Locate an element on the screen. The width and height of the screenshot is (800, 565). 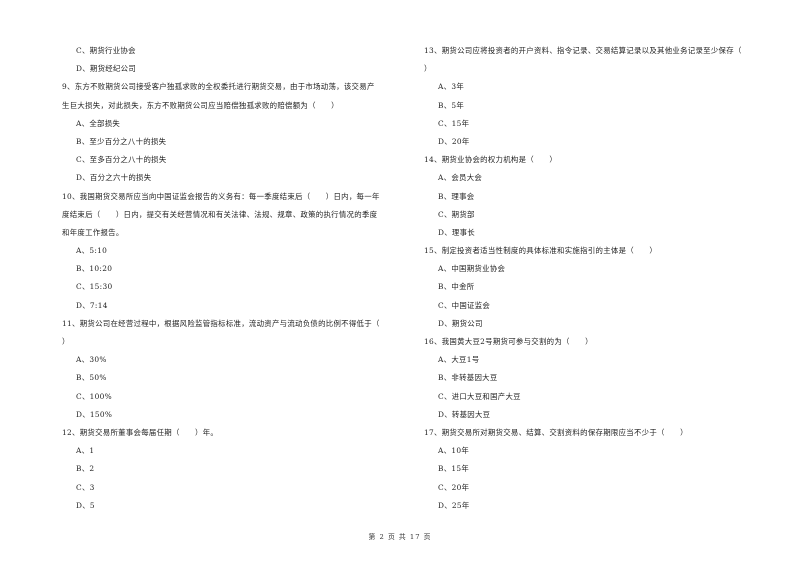
answer-option: A、3年 is located at coordinates (451, 87).